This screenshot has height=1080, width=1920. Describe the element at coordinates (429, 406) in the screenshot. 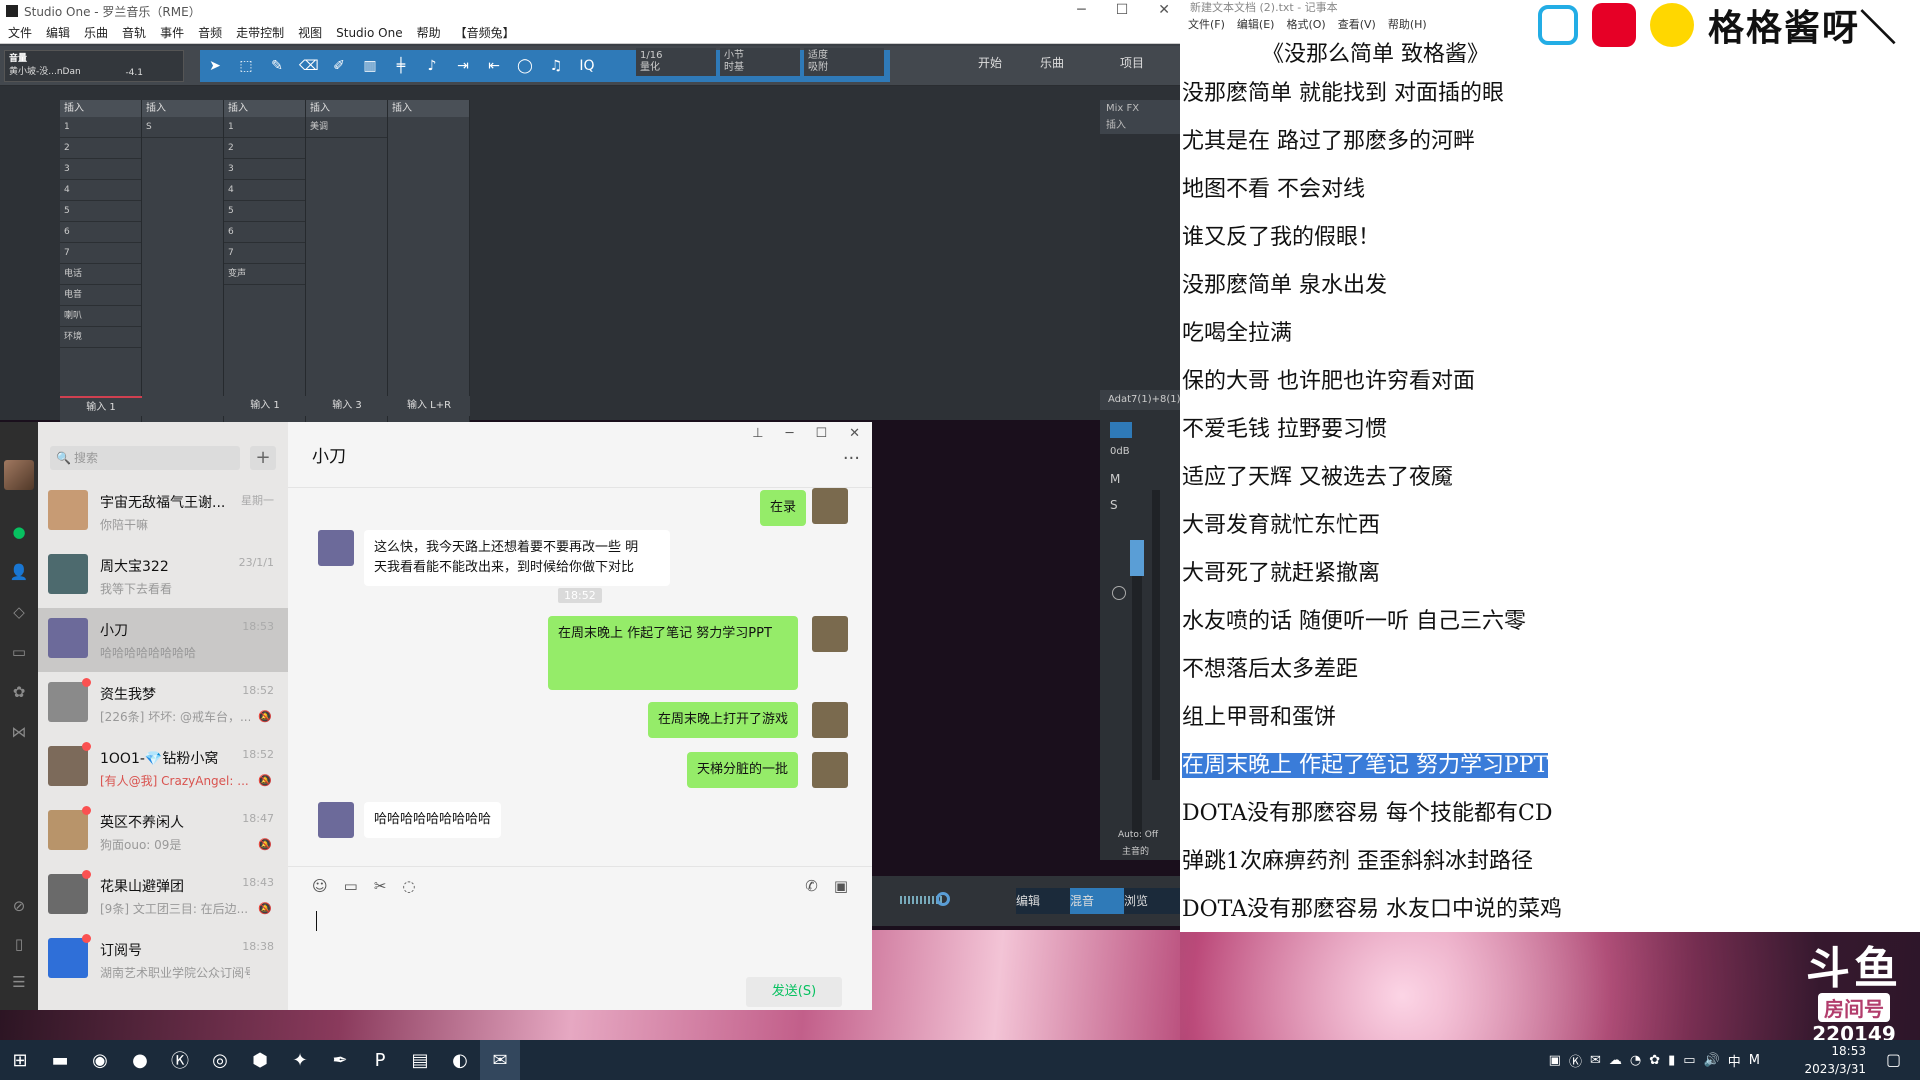

I see `channel-input-label: 输入 L+R` at that location.